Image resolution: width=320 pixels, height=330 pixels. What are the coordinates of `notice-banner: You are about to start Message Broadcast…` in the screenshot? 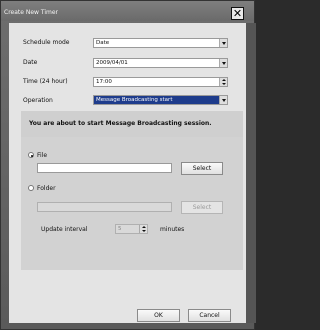 It's located at (132, 124).